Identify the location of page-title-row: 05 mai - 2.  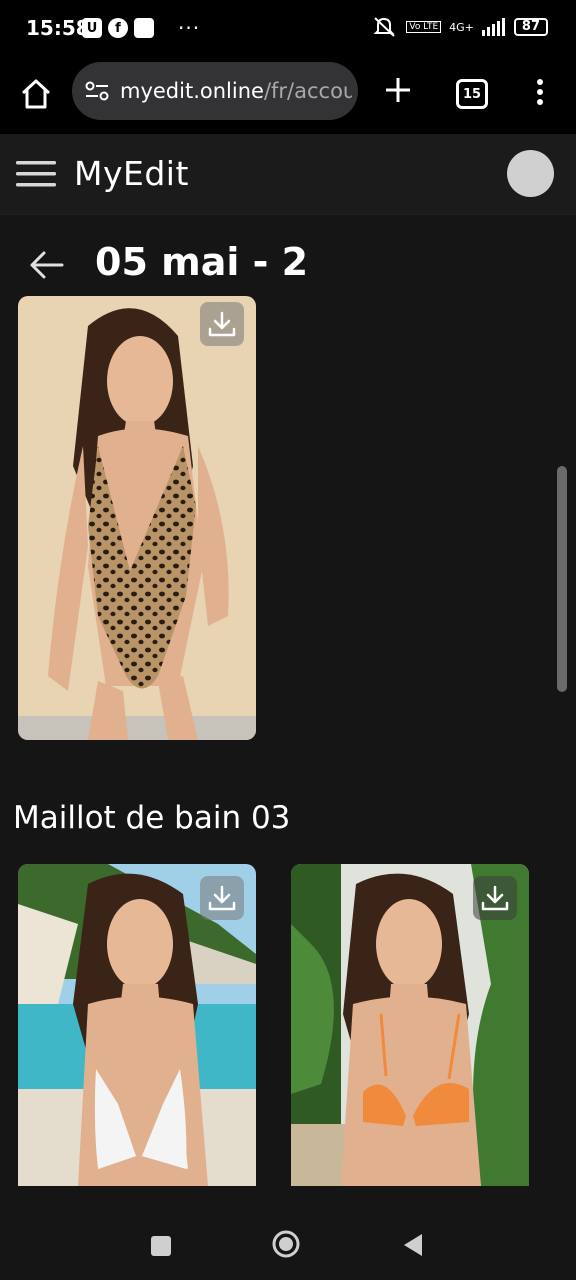
(288, 266).